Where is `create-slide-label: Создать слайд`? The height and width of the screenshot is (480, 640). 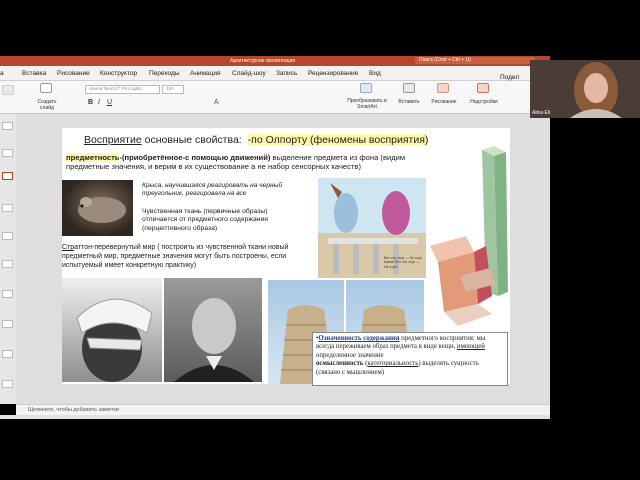 create-slide-label: Создать слайд is located at coordinates (47, 105).